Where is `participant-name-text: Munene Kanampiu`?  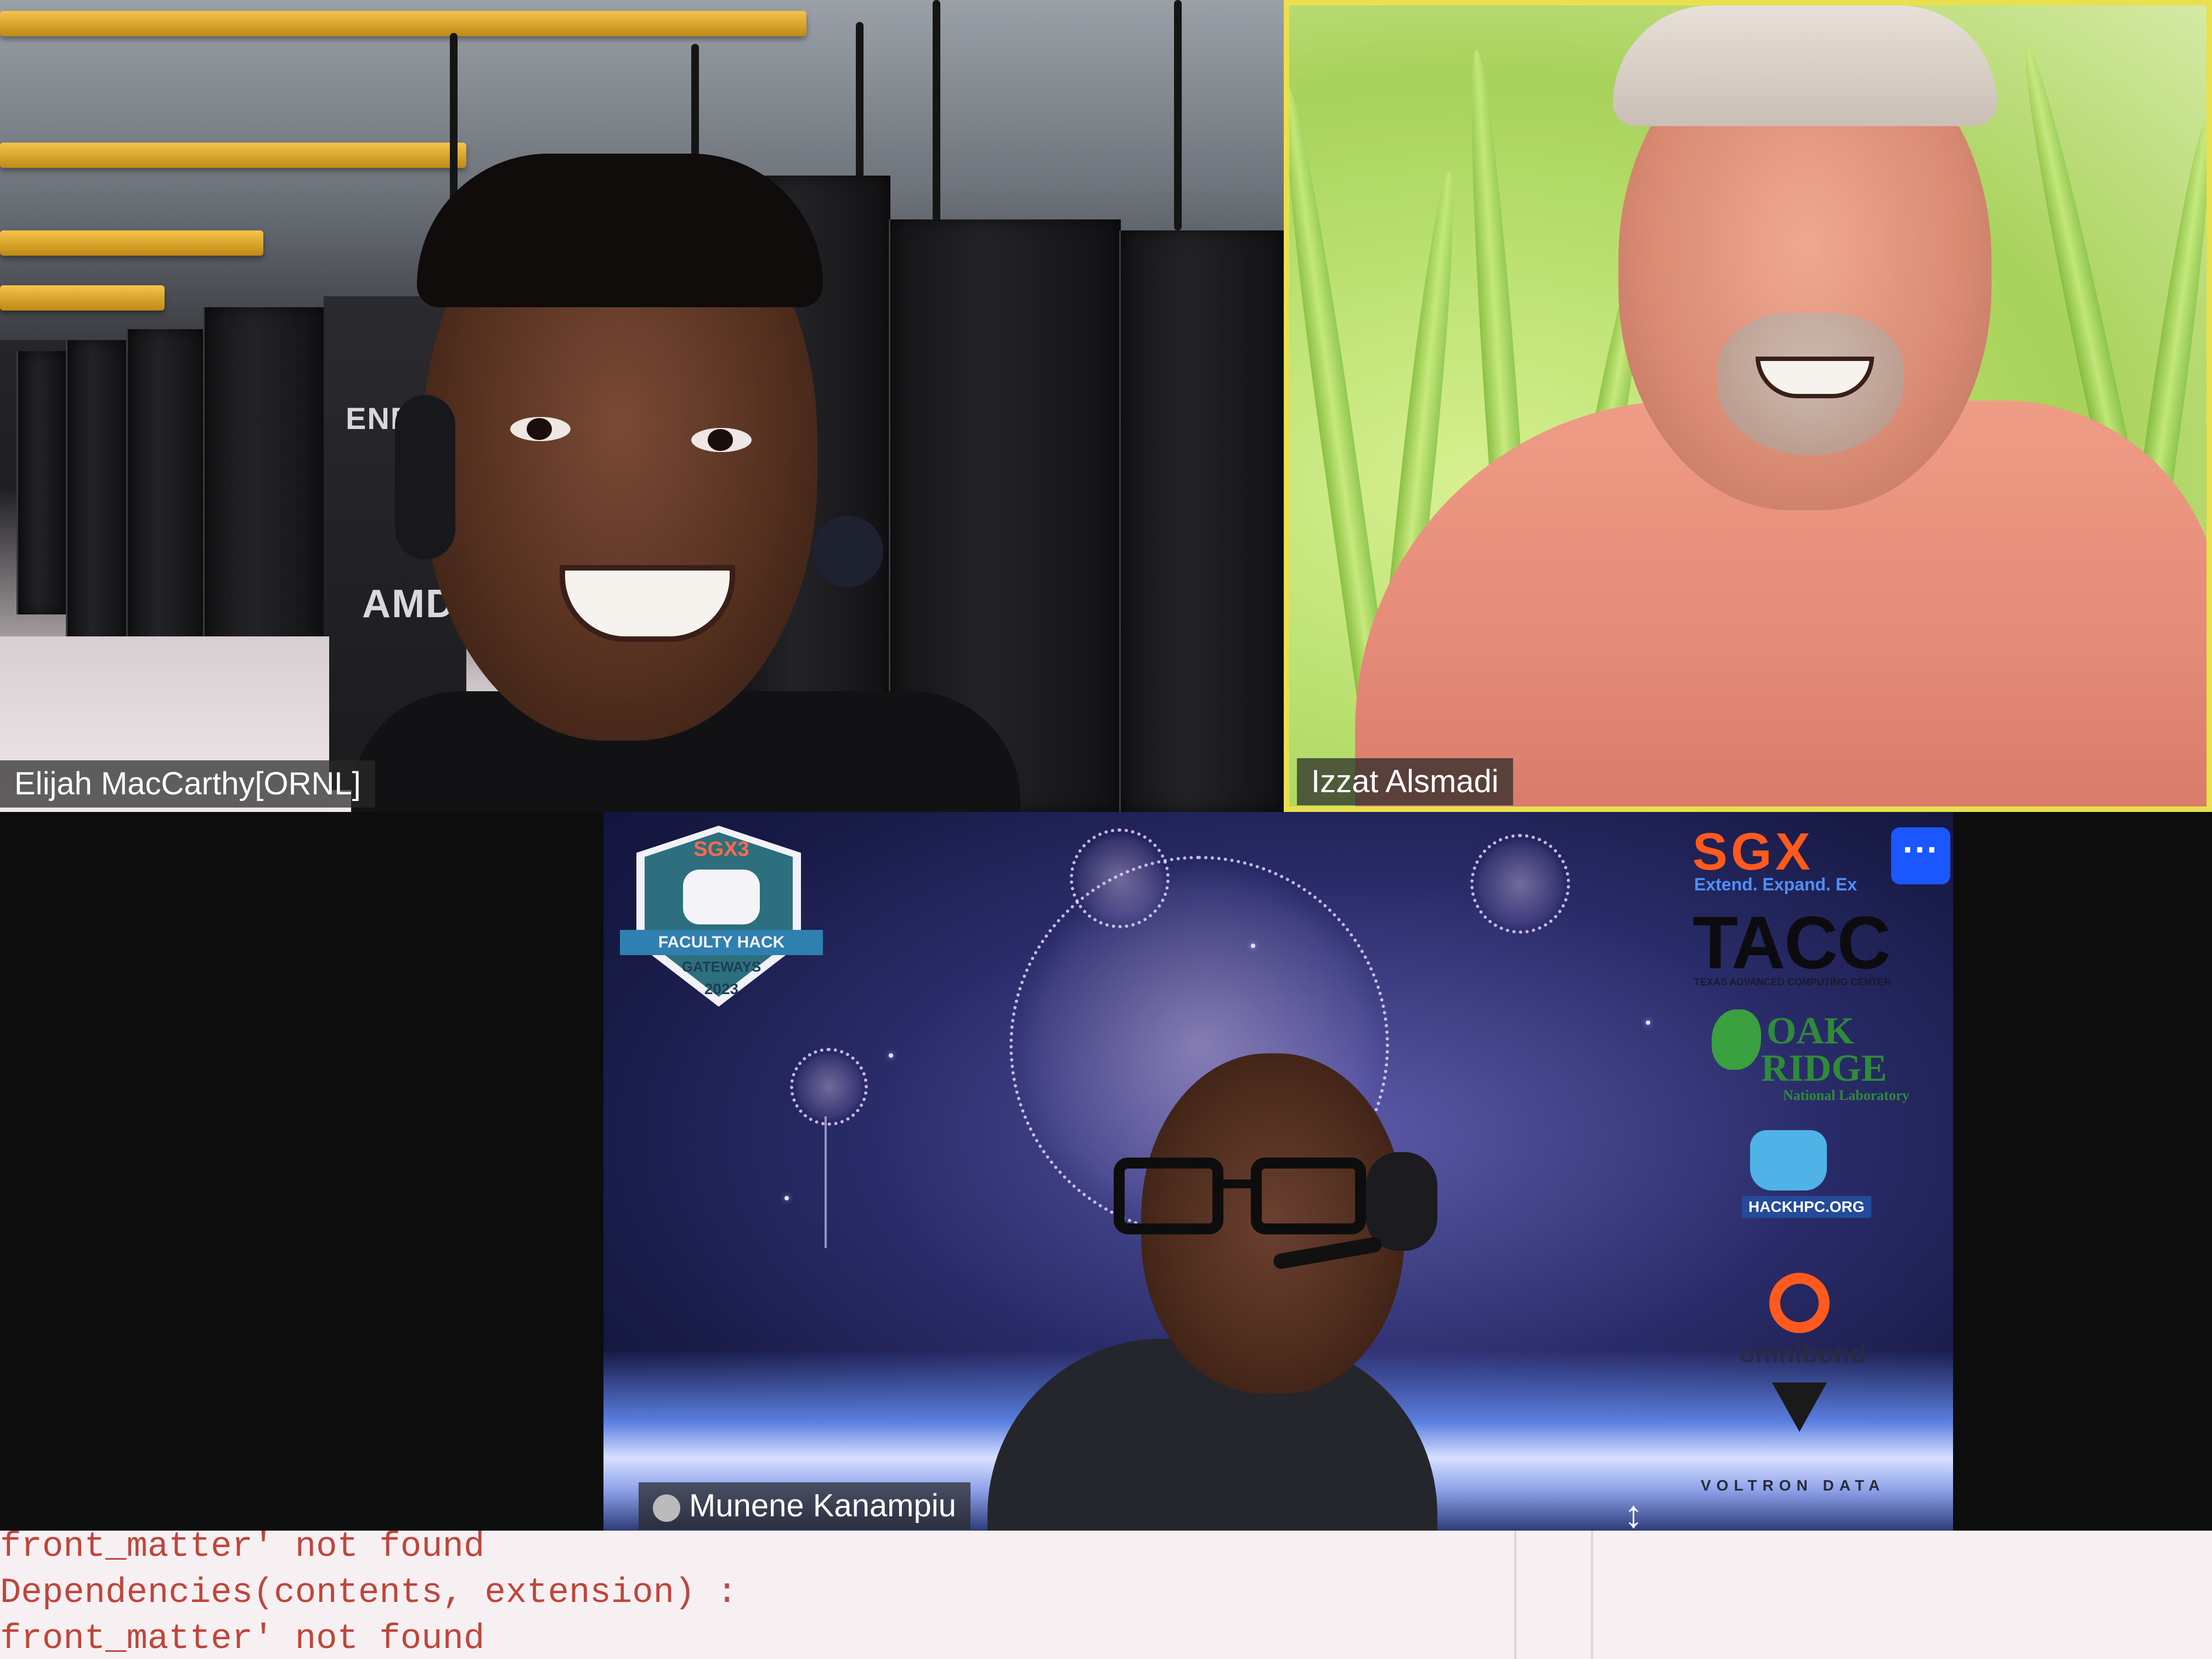
participant-name-text: Munene Kanampiu is located at coordinates (823, 1506).